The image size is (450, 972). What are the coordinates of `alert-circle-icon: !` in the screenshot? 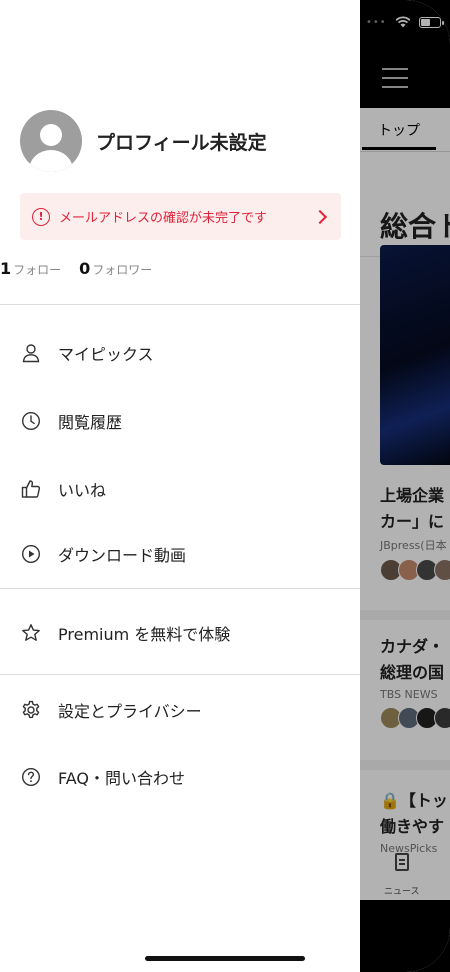 It's located at (41, 216).